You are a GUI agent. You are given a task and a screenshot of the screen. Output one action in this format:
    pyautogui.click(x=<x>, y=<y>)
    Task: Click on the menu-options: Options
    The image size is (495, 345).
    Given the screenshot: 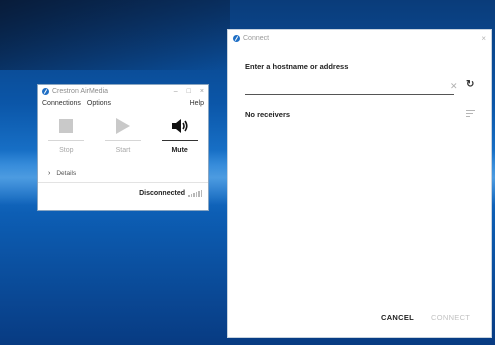 What is the action you would take?
    pyautogui.click(x=99, y=103)
    